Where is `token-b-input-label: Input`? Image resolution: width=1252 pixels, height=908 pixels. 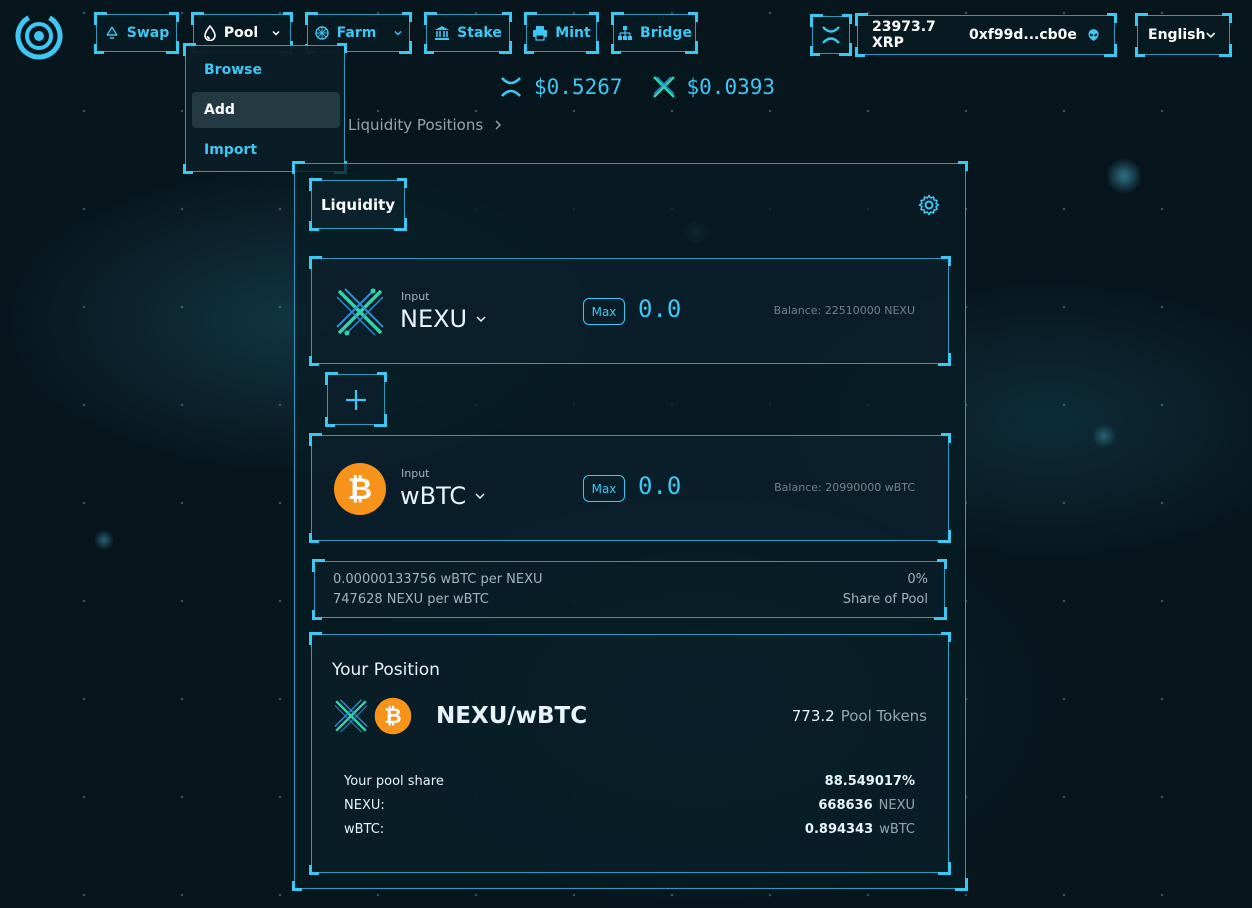 token-b-input-label: Input is located at coordinates (415, 473).